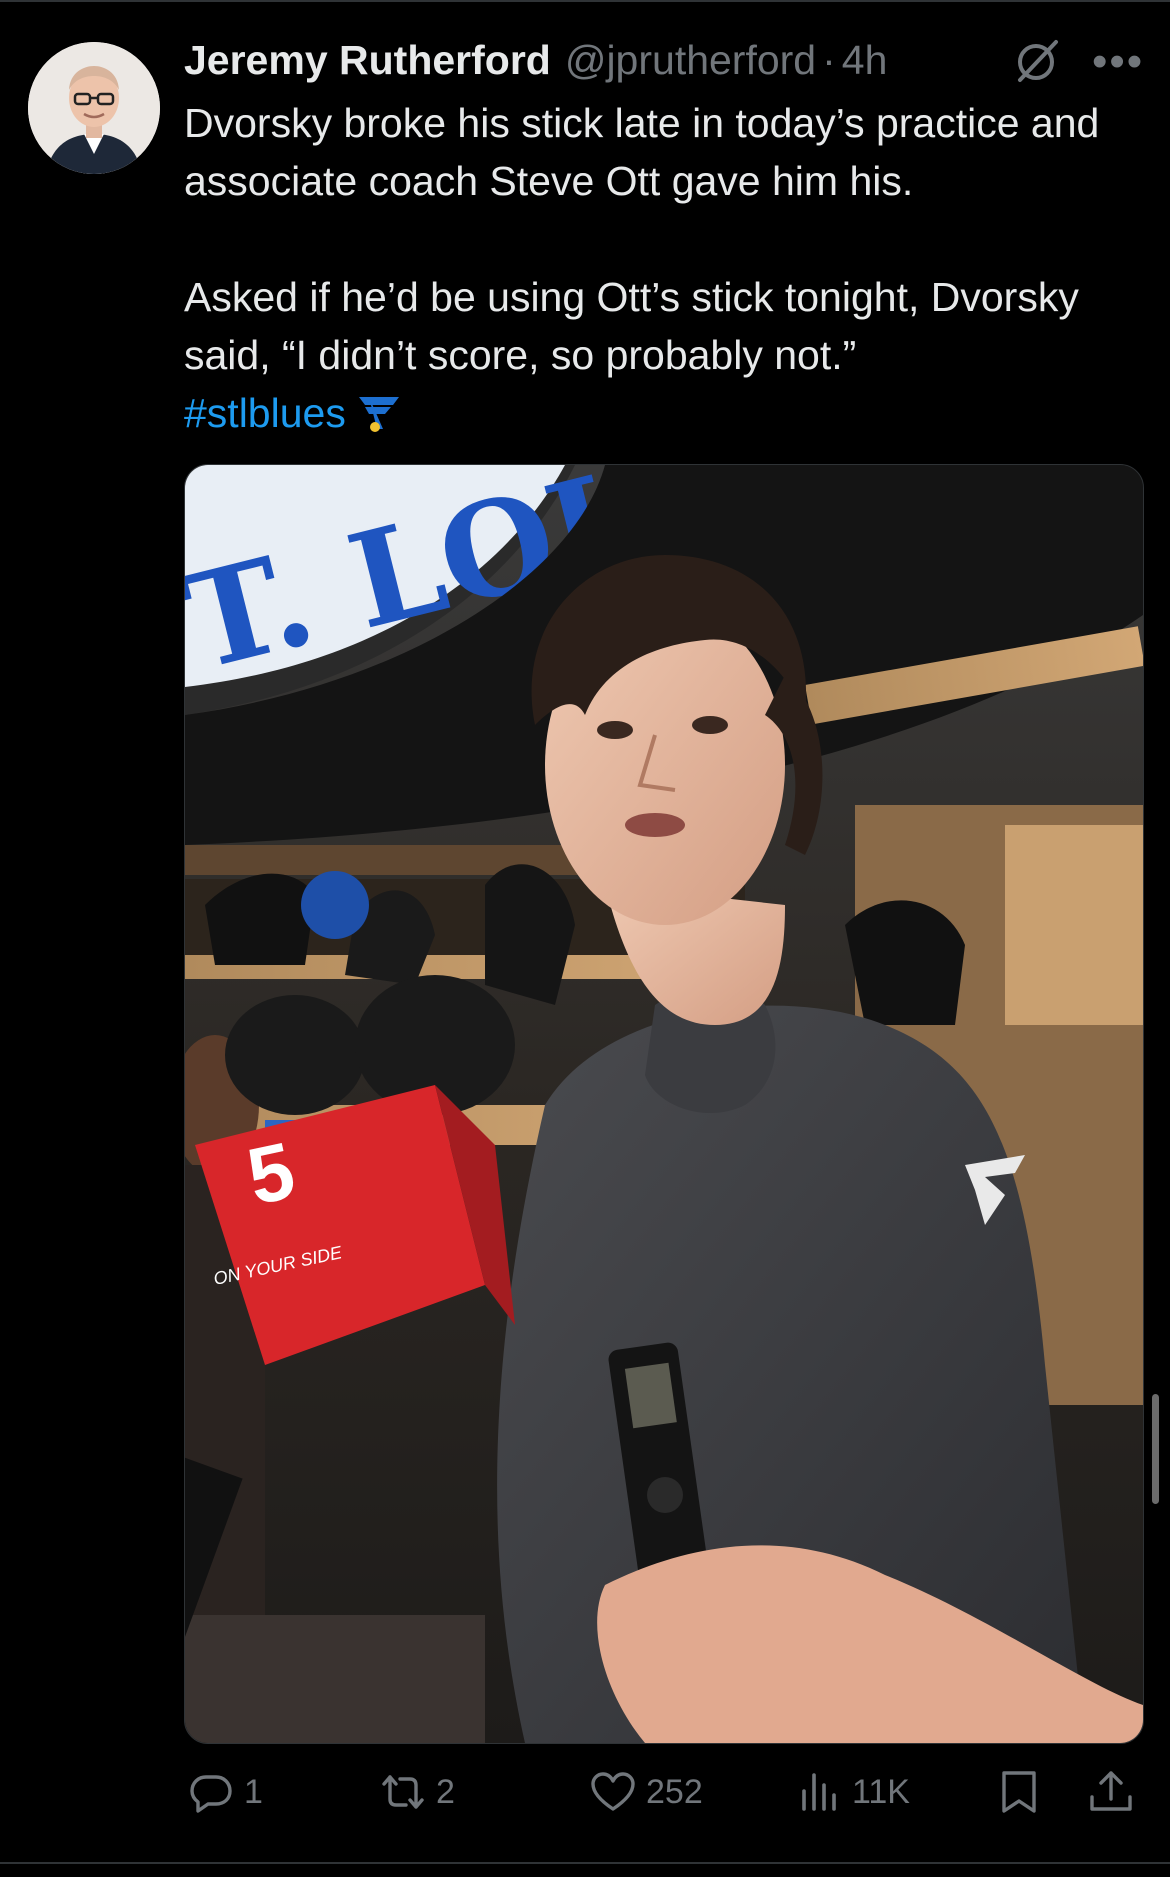 This screenshot has width=1170, height=1877. I want to click on grok-icon, so click(1037, 61).